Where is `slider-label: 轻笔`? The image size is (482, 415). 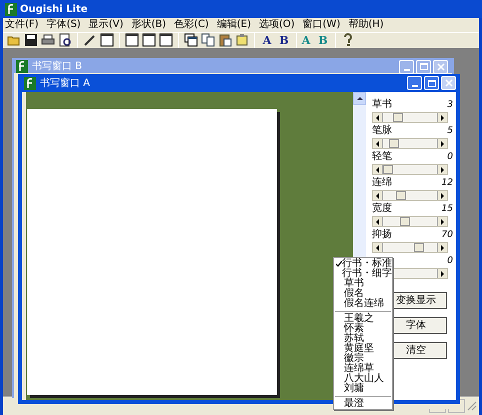 slider-label: 轻笔 is located at coordinates (382, 157).